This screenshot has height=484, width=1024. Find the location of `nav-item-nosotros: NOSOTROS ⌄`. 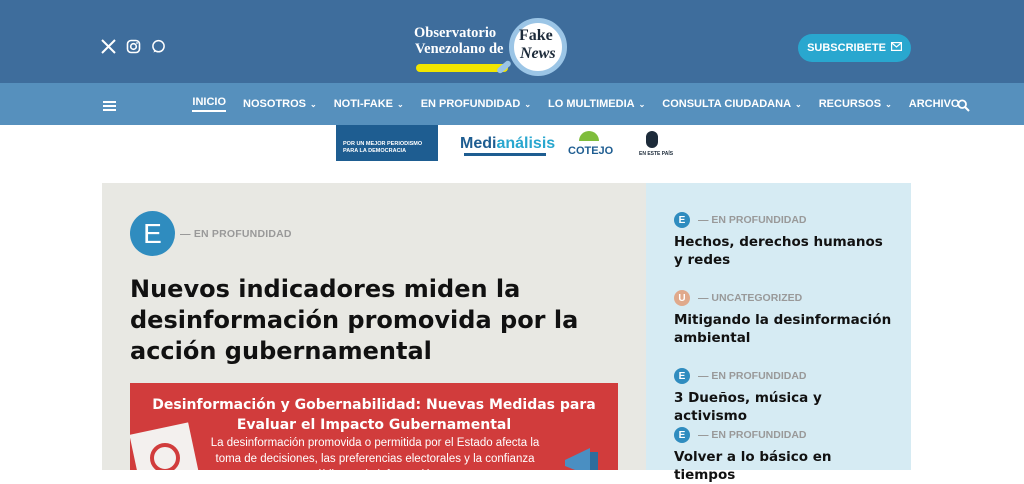

nav-item-nosotros: NOSOTROS ⌄ is located at coordinates (280, 104).